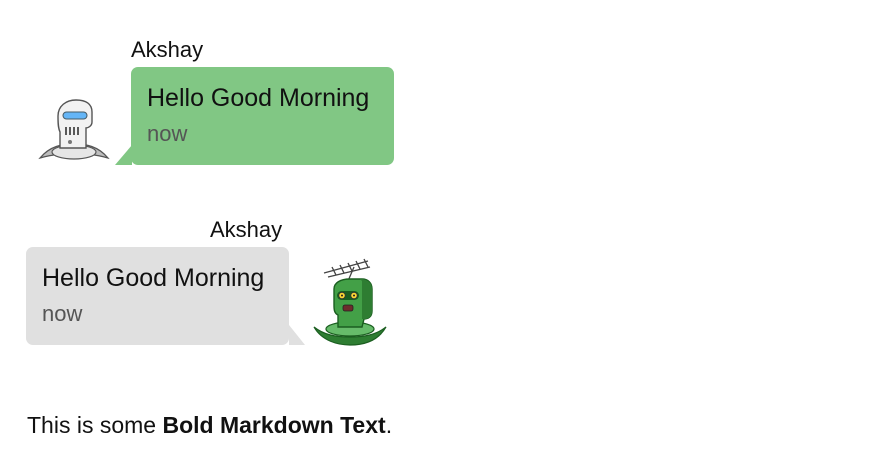 The height and width of the screenshot is (455, 870). I want to click on green-robot-icon, so click(350, 301).